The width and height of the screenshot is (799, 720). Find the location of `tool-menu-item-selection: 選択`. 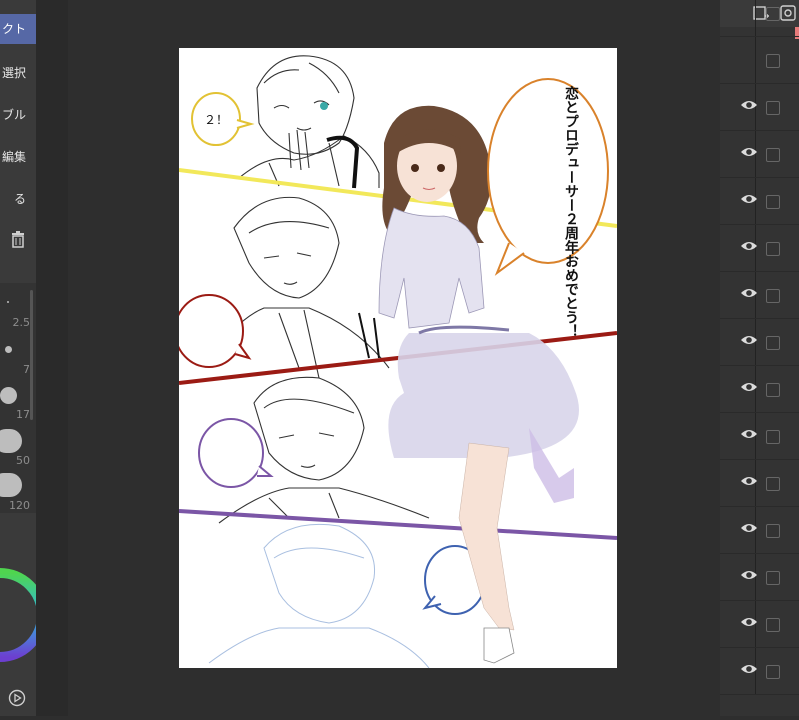

tool-menu-item-selection: 選択 is located at coordinates (18, 73).